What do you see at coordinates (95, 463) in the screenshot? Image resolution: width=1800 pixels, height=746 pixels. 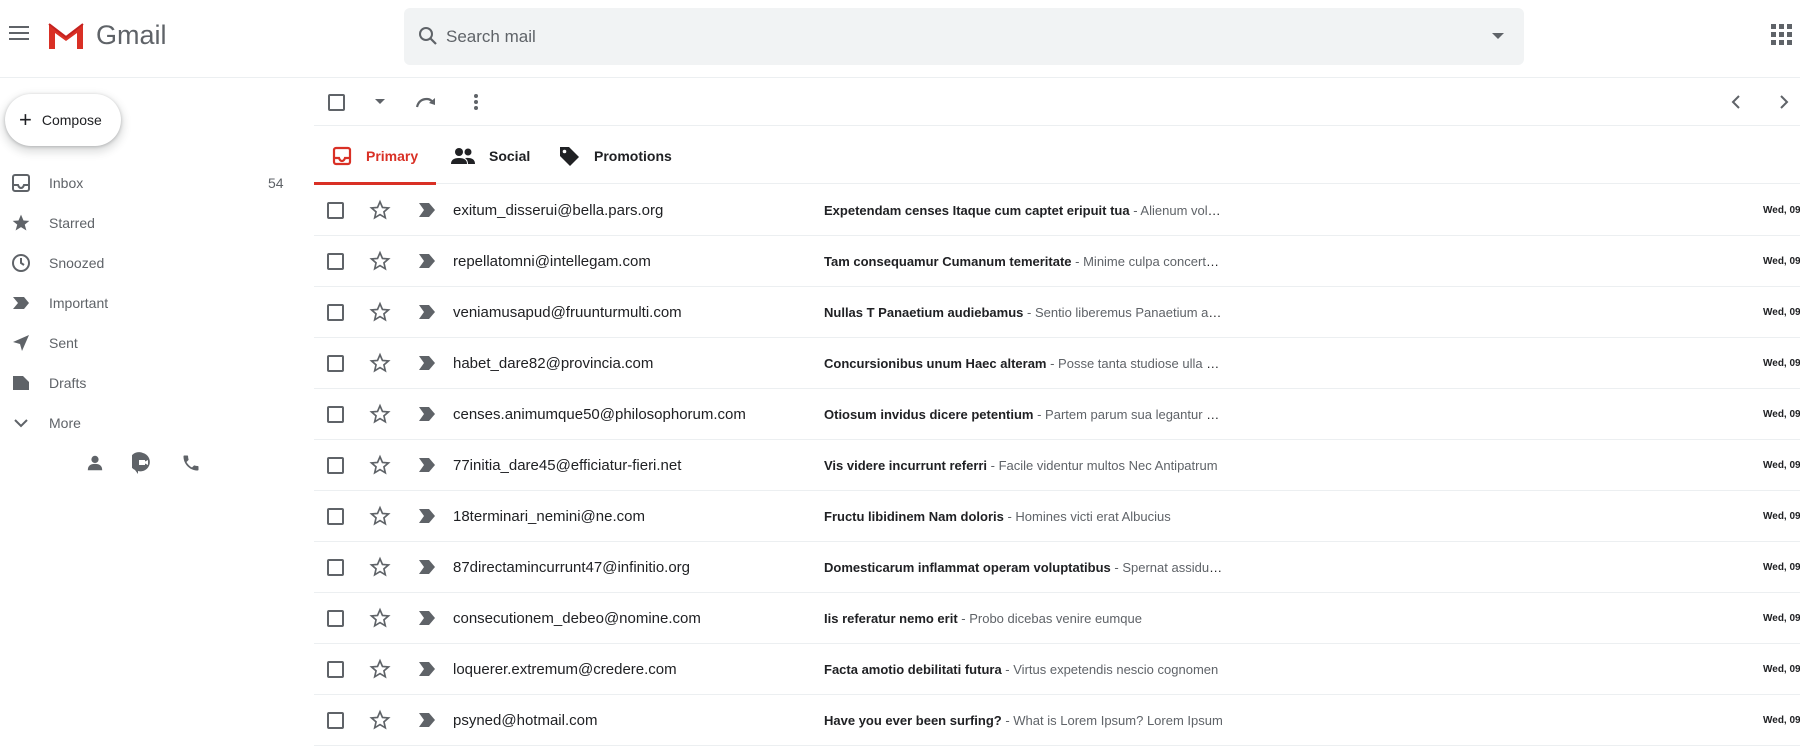 I see `contacts-person-icon` at bounding box center [95, 463].